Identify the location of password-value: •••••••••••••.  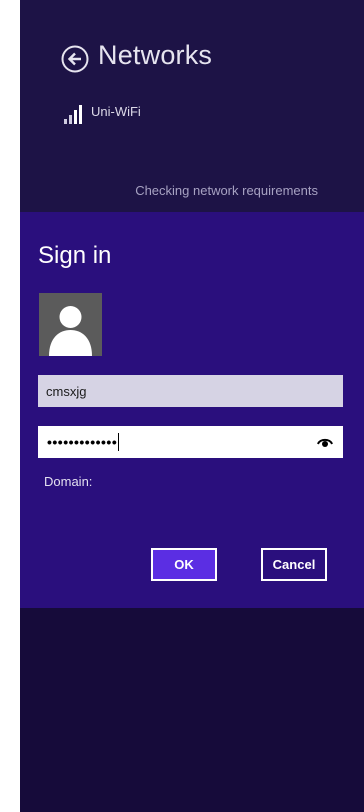
(82, 442).